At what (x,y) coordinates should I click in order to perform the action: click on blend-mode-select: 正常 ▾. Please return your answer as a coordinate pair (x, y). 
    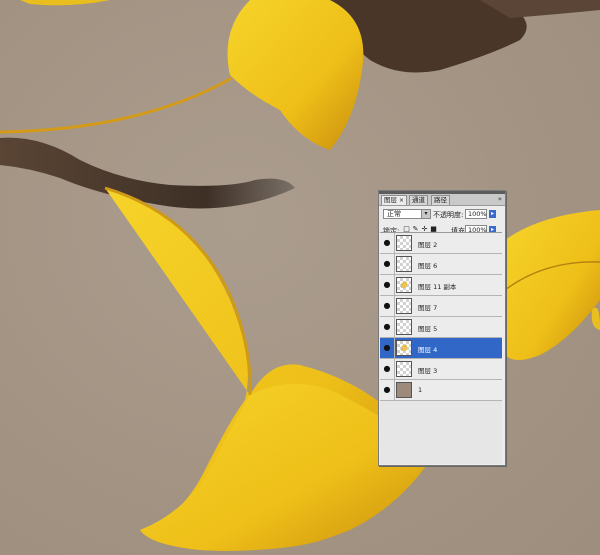
    Looking at the image, I should click on (407, 214).